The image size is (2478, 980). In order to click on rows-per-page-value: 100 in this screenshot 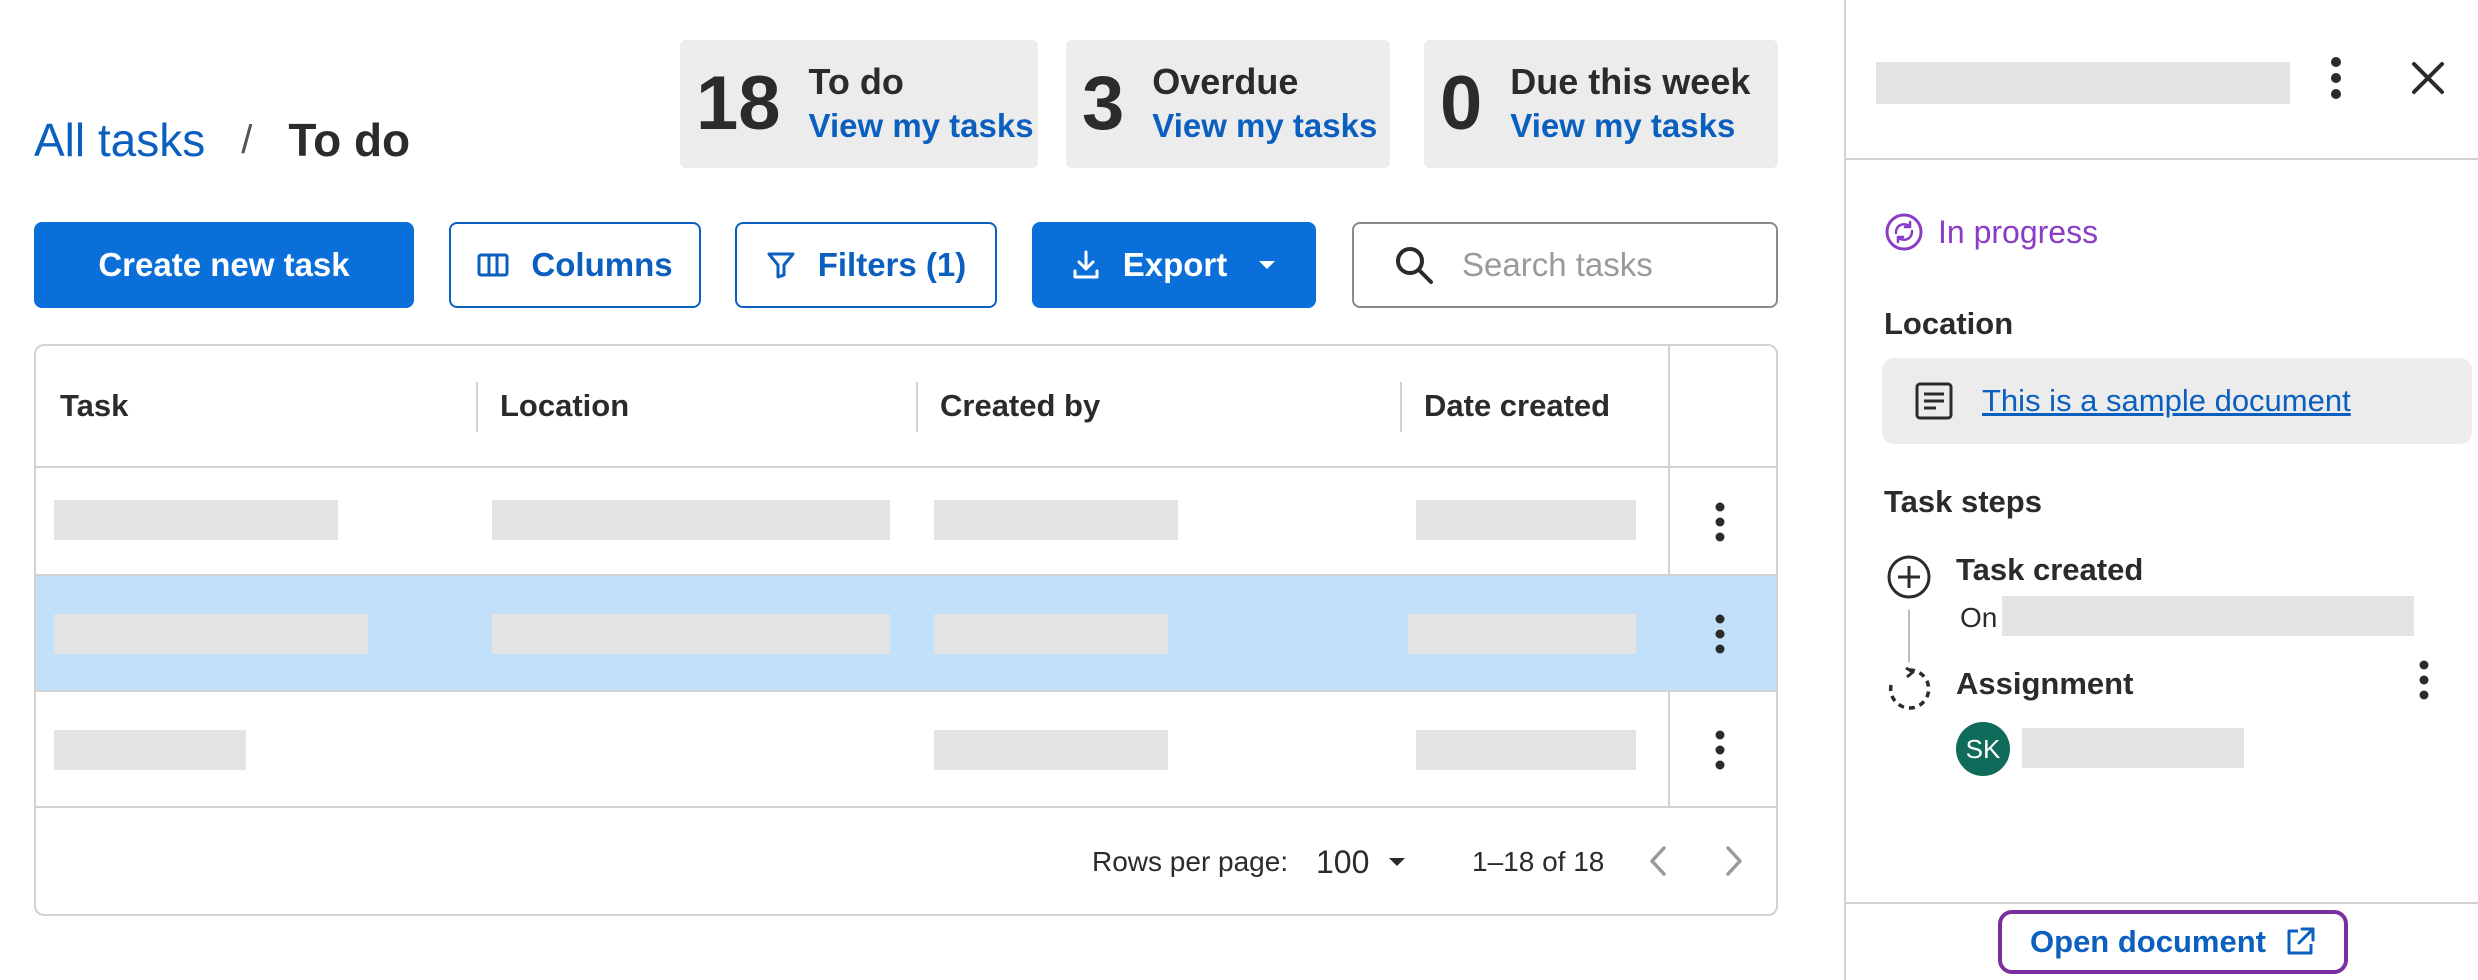, I will do `click(1343, 861)`.